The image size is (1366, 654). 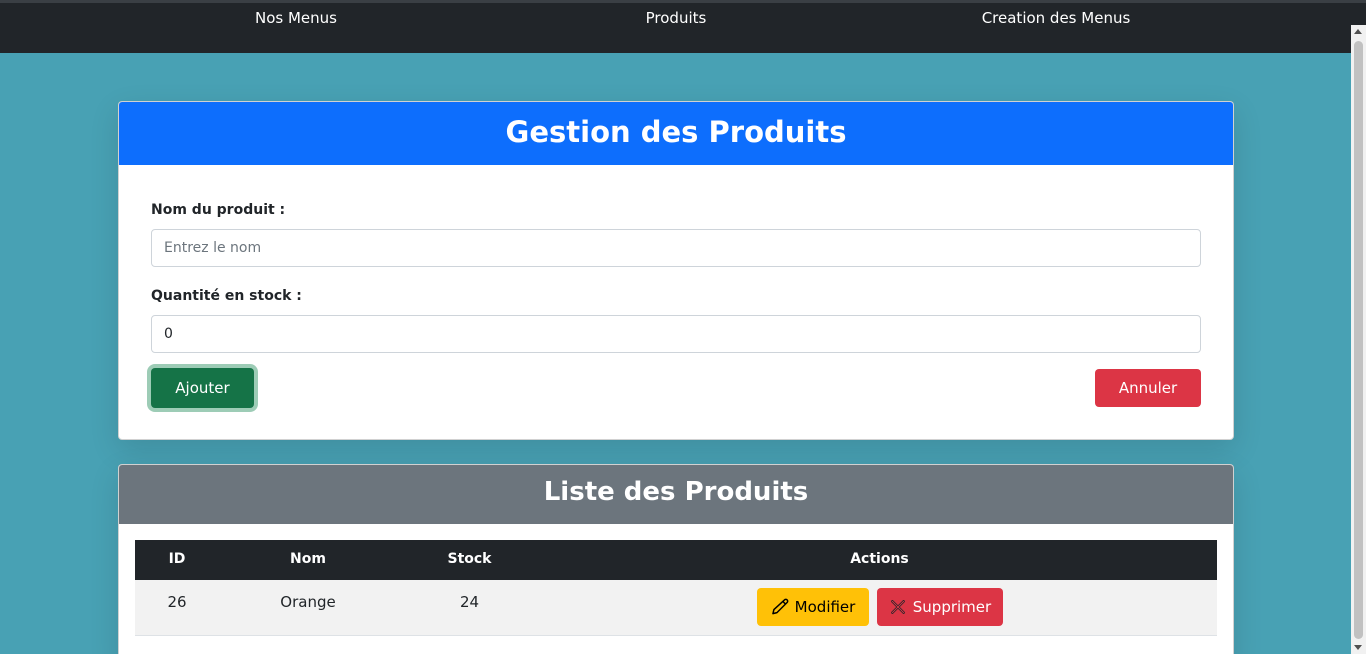 What do you see at coordinates (676, 248) in the screenshot?
I see `product-name-input` at bounding box center [676, 248].